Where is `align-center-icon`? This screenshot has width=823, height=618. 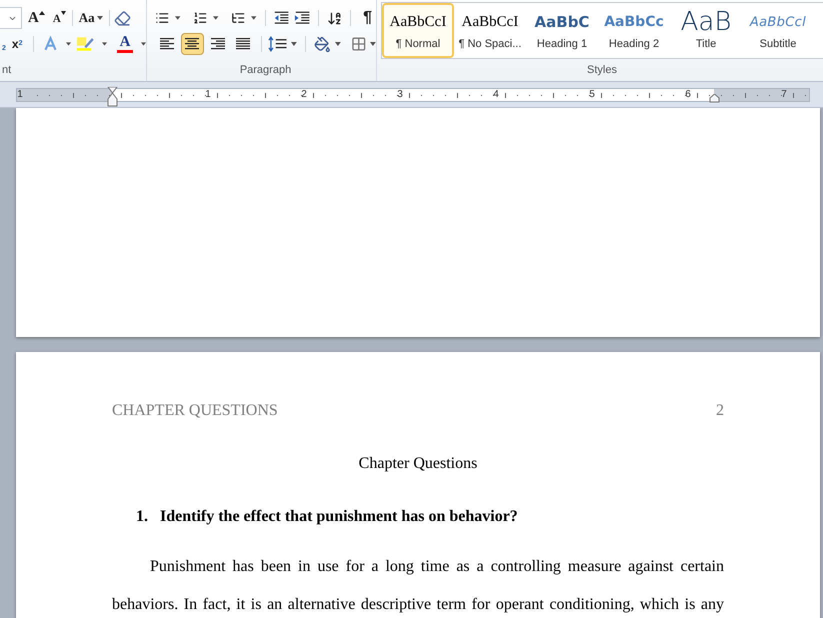
align-center-icon is located at coordinates (192, 44).